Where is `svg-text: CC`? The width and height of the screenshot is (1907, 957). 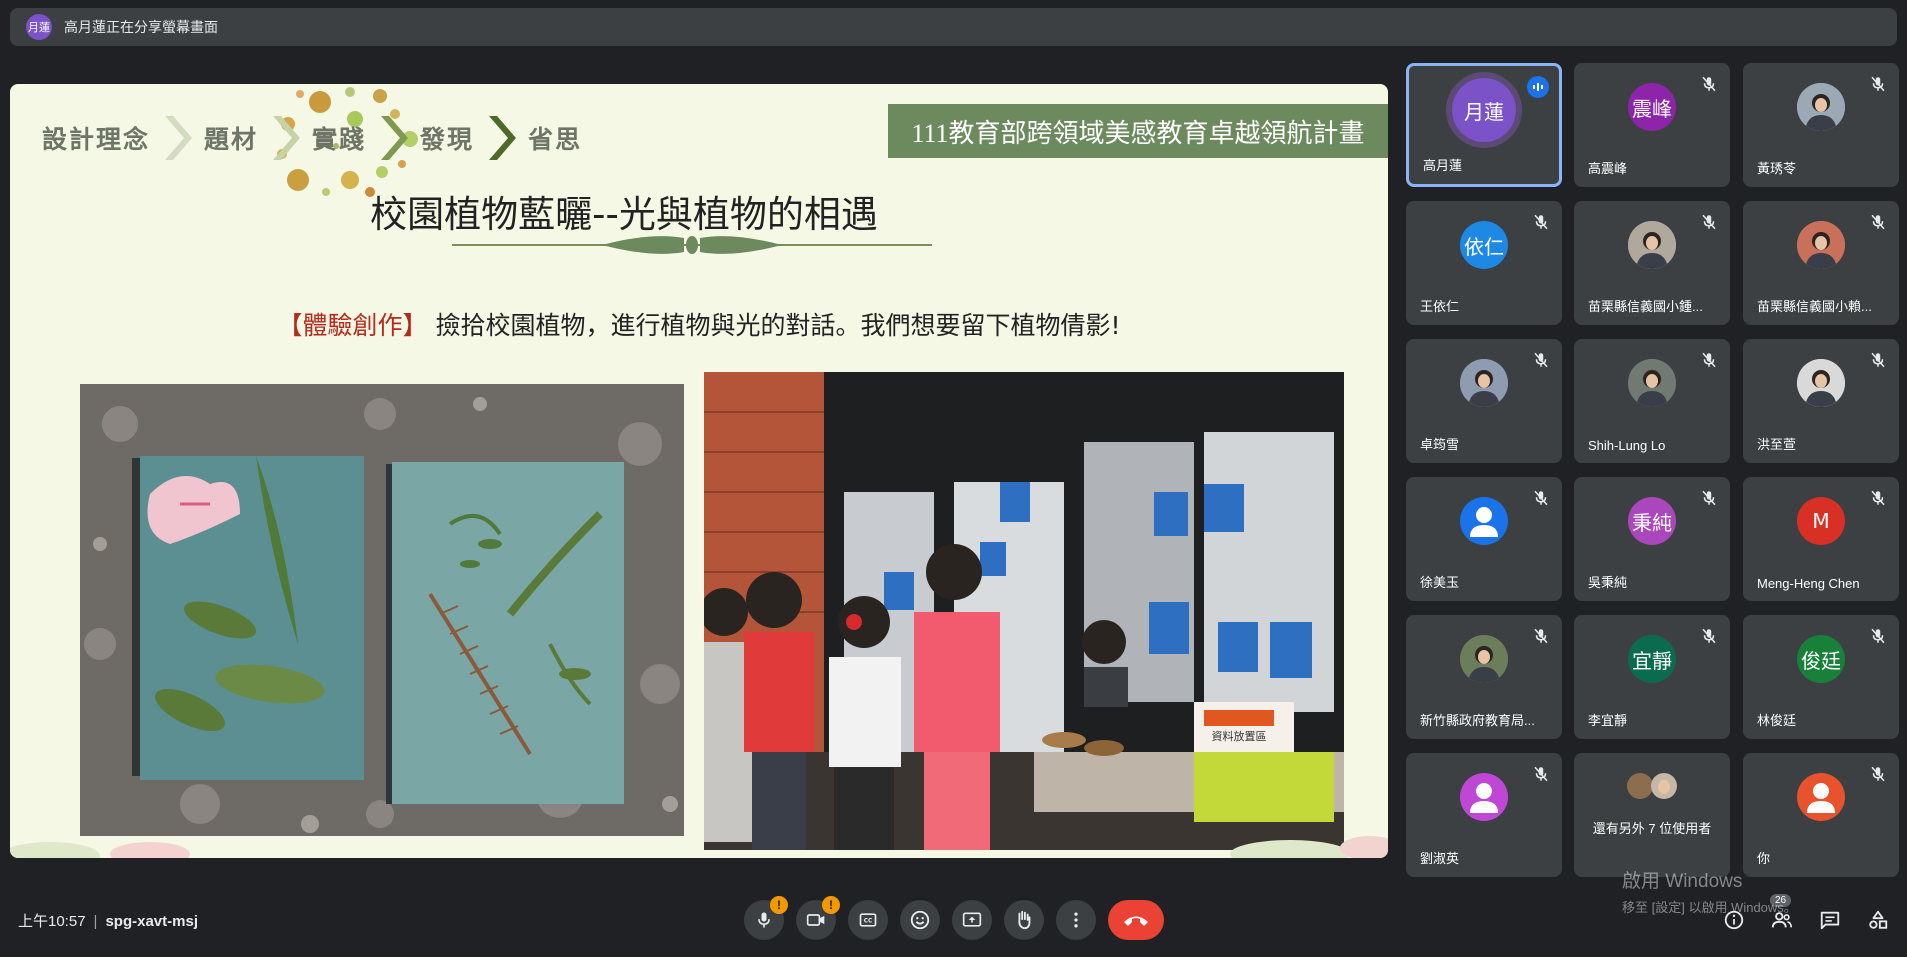
svg-text: CC is located at coordinates (868, 922).